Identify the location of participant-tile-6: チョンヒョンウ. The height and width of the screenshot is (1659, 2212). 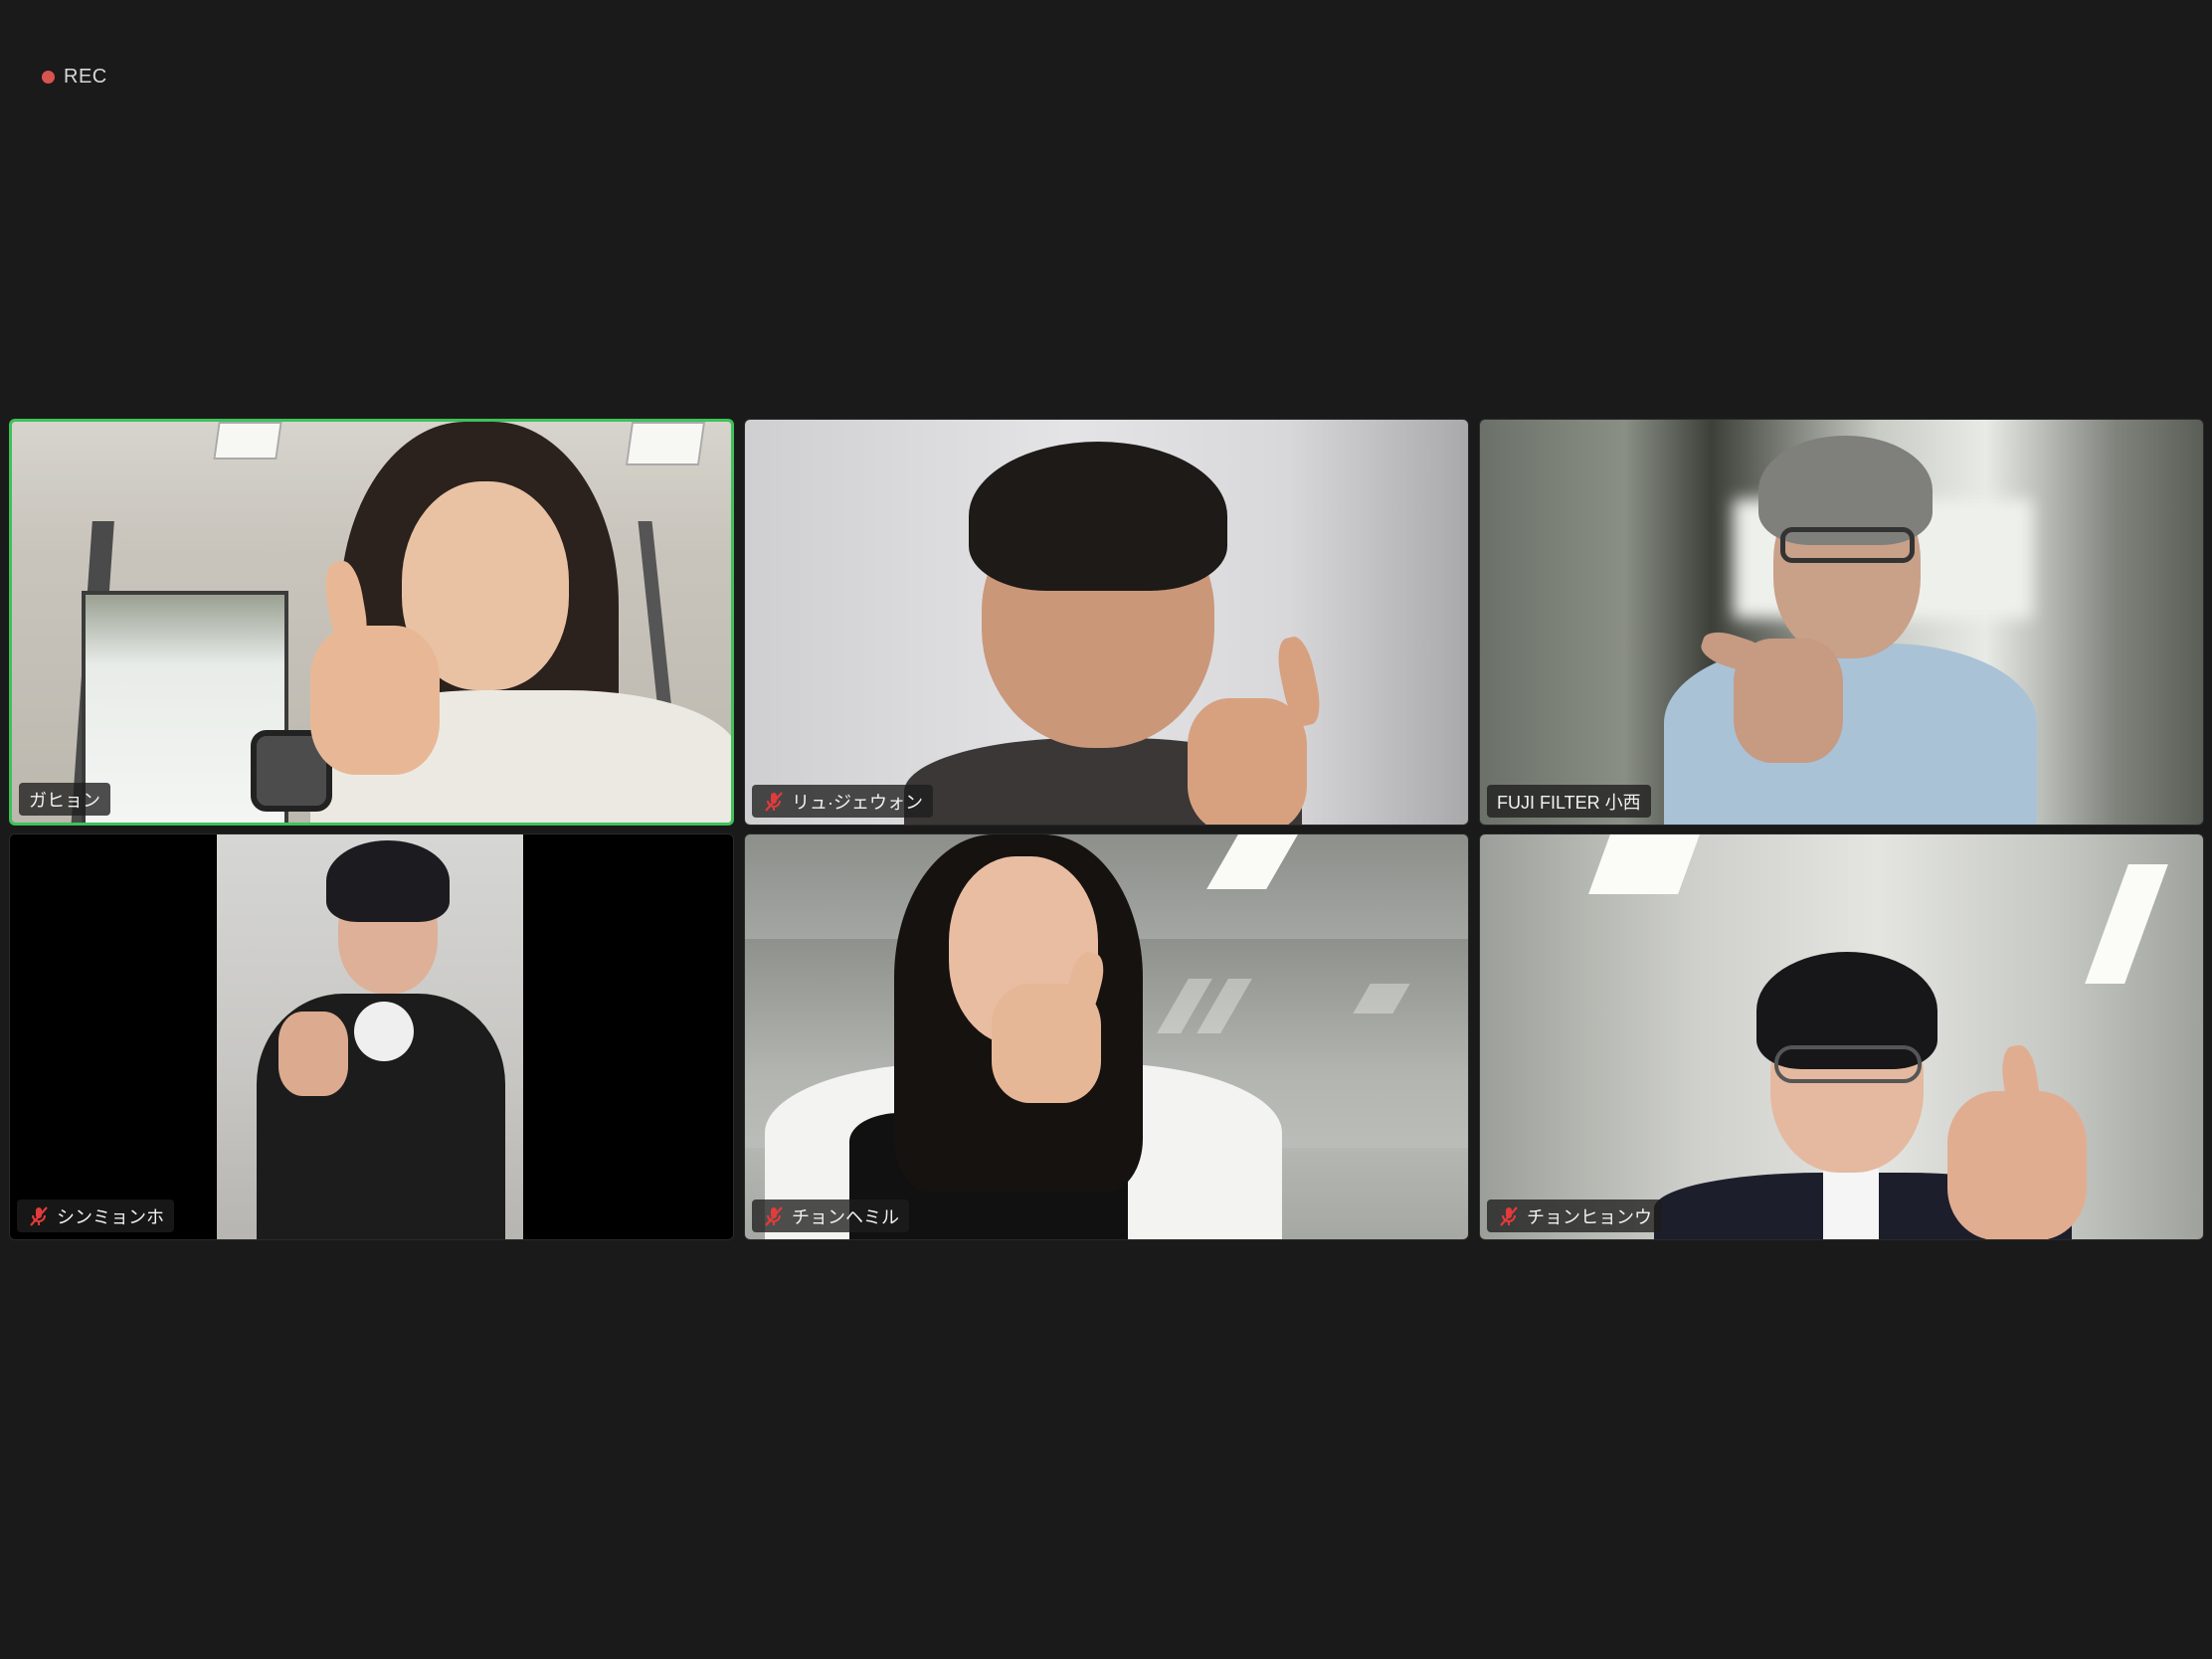
(1841, 1036).